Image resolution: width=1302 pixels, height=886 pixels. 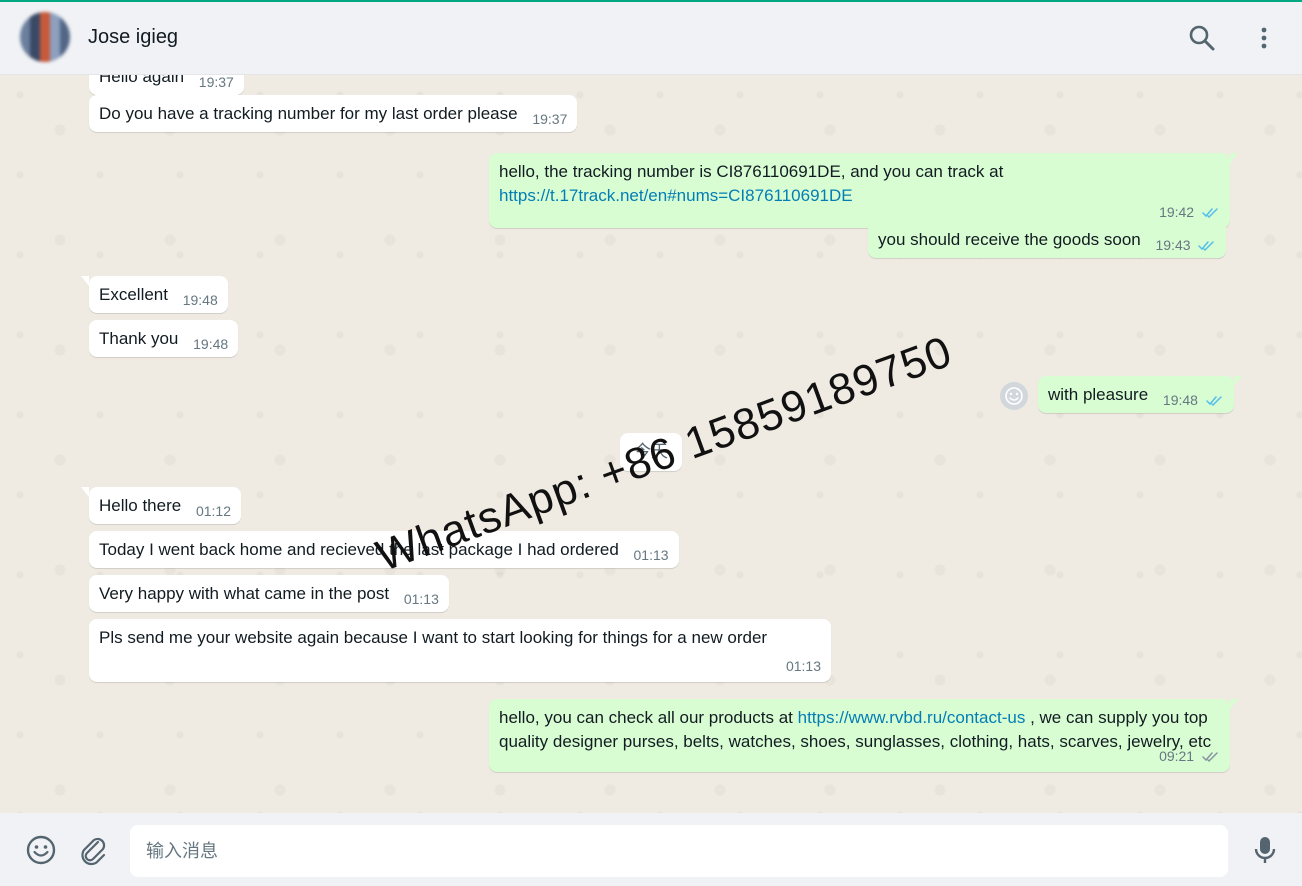 I want to click on menu-icon, so click(x=1264, y=38).